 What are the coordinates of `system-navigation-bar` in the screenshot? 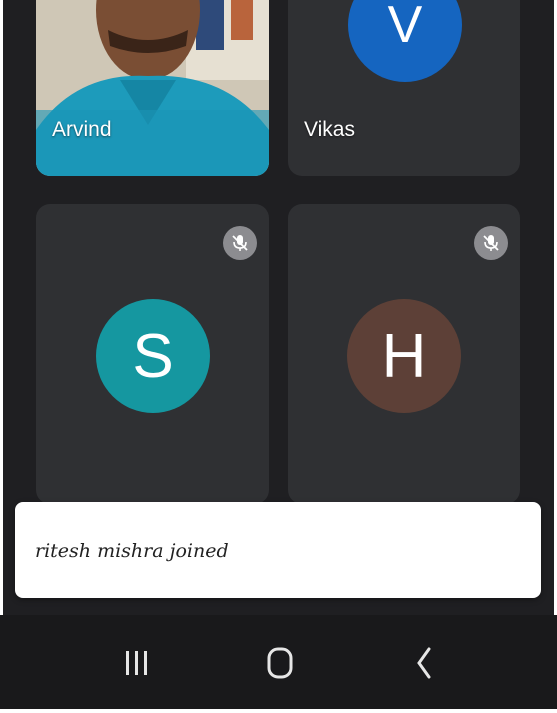 It's located at (278, 662).